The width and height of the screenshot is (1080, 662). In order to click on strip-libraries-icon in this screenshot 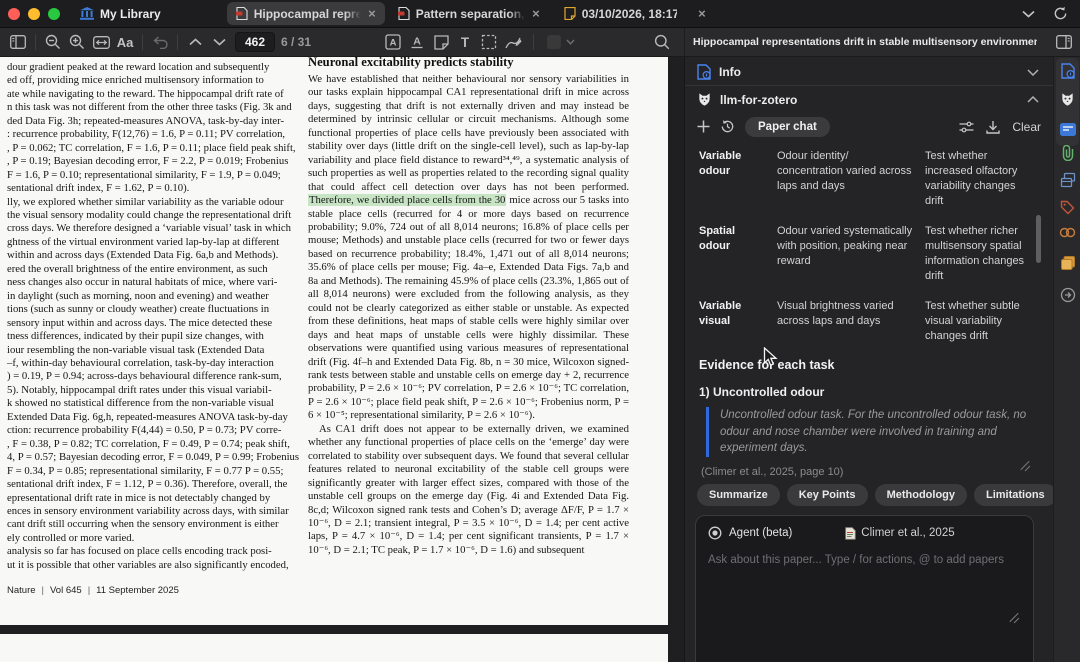, I will do `click(1067, 180)`.